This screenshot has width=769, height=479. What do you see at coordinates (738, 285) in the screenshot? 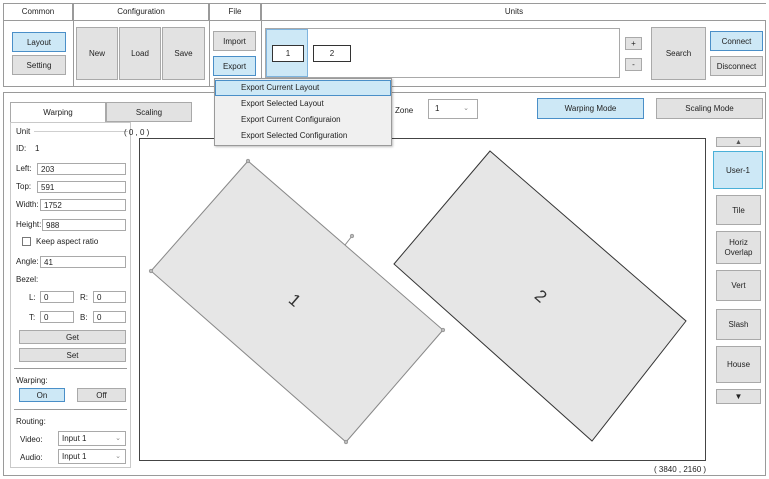
I see `preset-vert: Vert` at bounding box center [738, 285].